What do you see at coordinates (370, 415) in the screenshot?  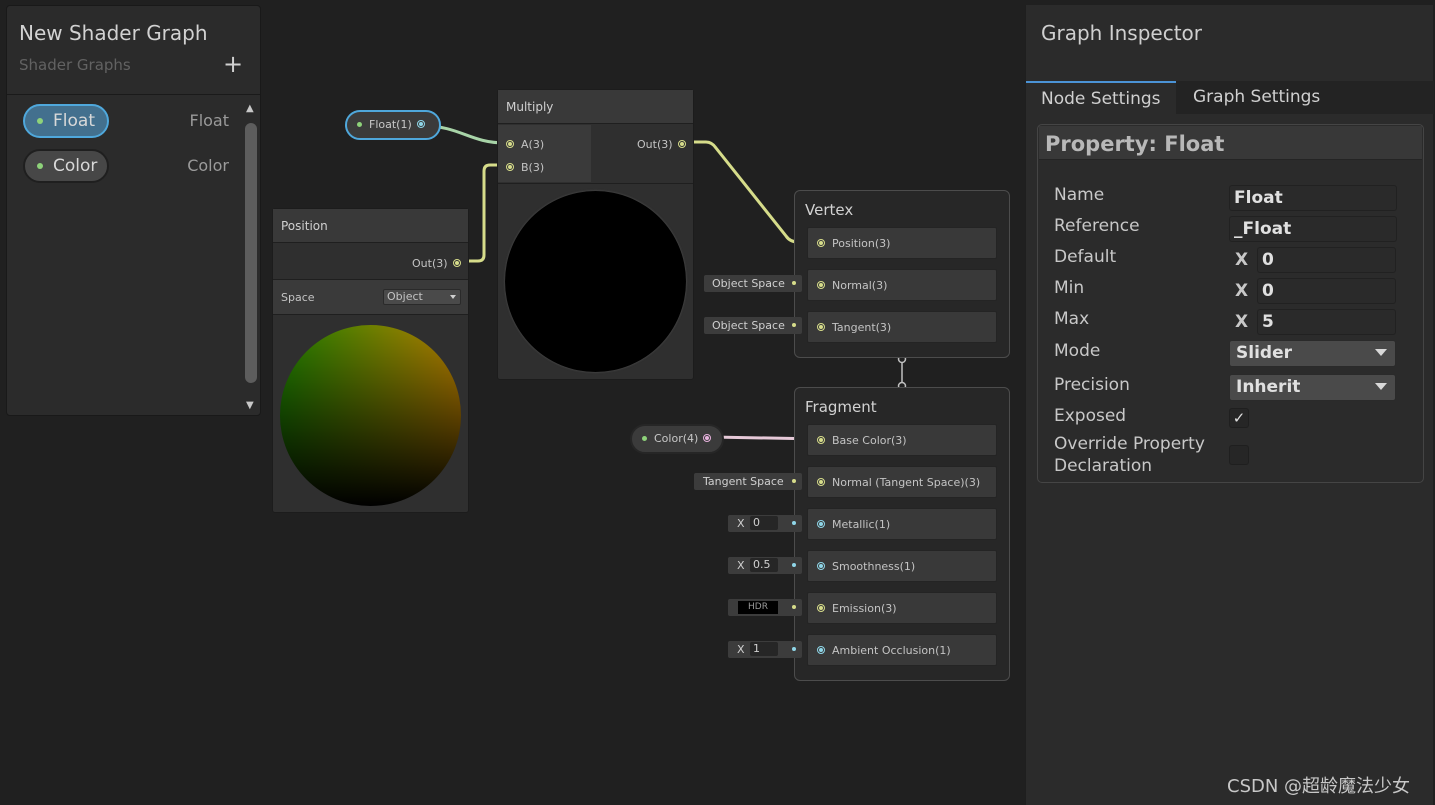 I see `position-preview` at bounding box center [370, 415].